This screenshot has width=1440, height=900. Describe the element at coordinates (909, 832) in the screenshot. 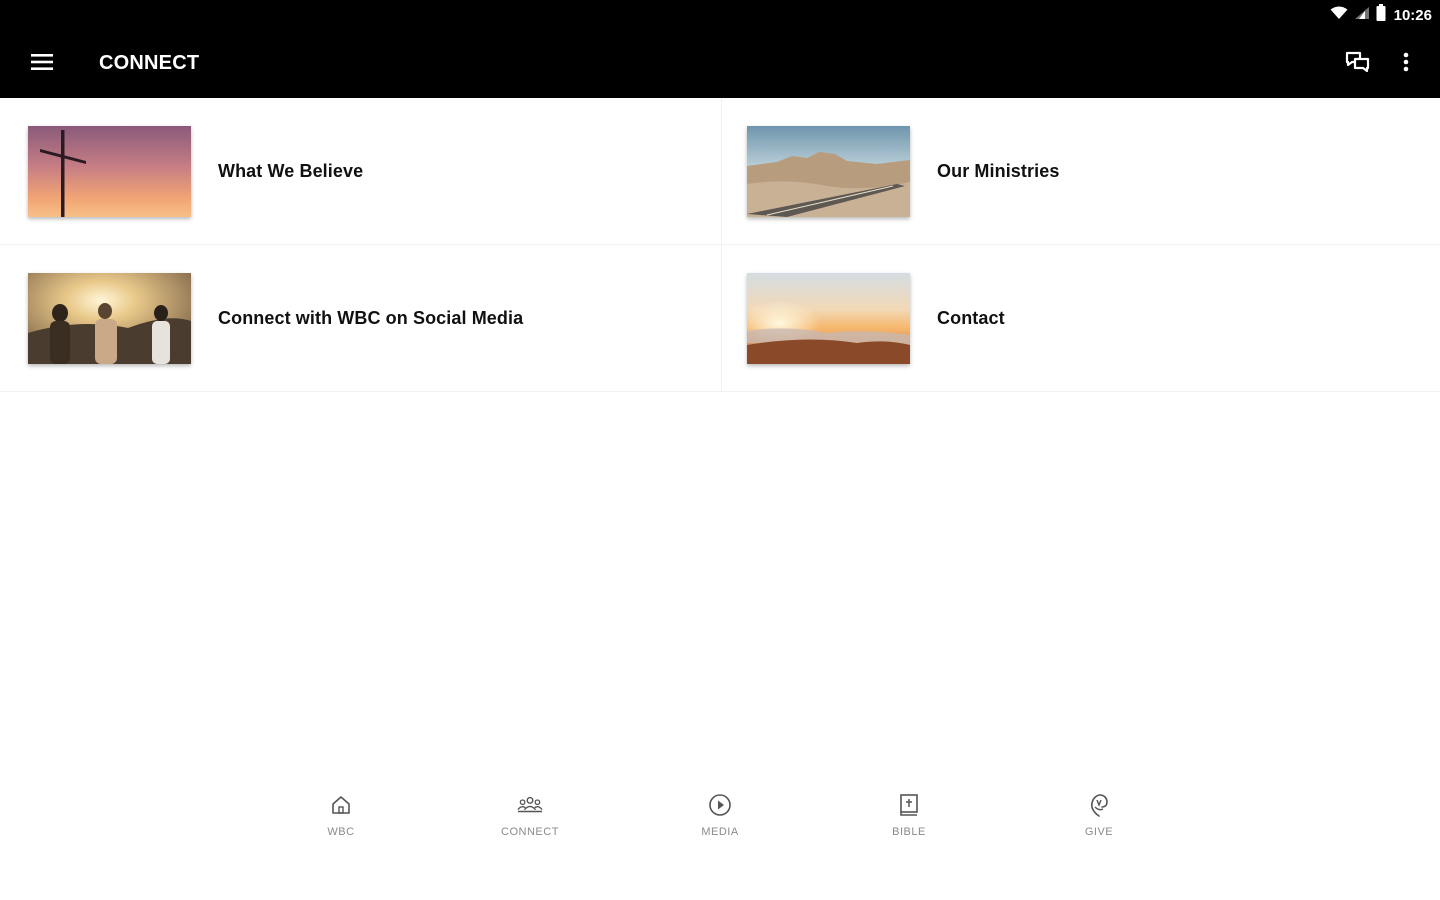

I see `nav-label: BIBLE` at that location.